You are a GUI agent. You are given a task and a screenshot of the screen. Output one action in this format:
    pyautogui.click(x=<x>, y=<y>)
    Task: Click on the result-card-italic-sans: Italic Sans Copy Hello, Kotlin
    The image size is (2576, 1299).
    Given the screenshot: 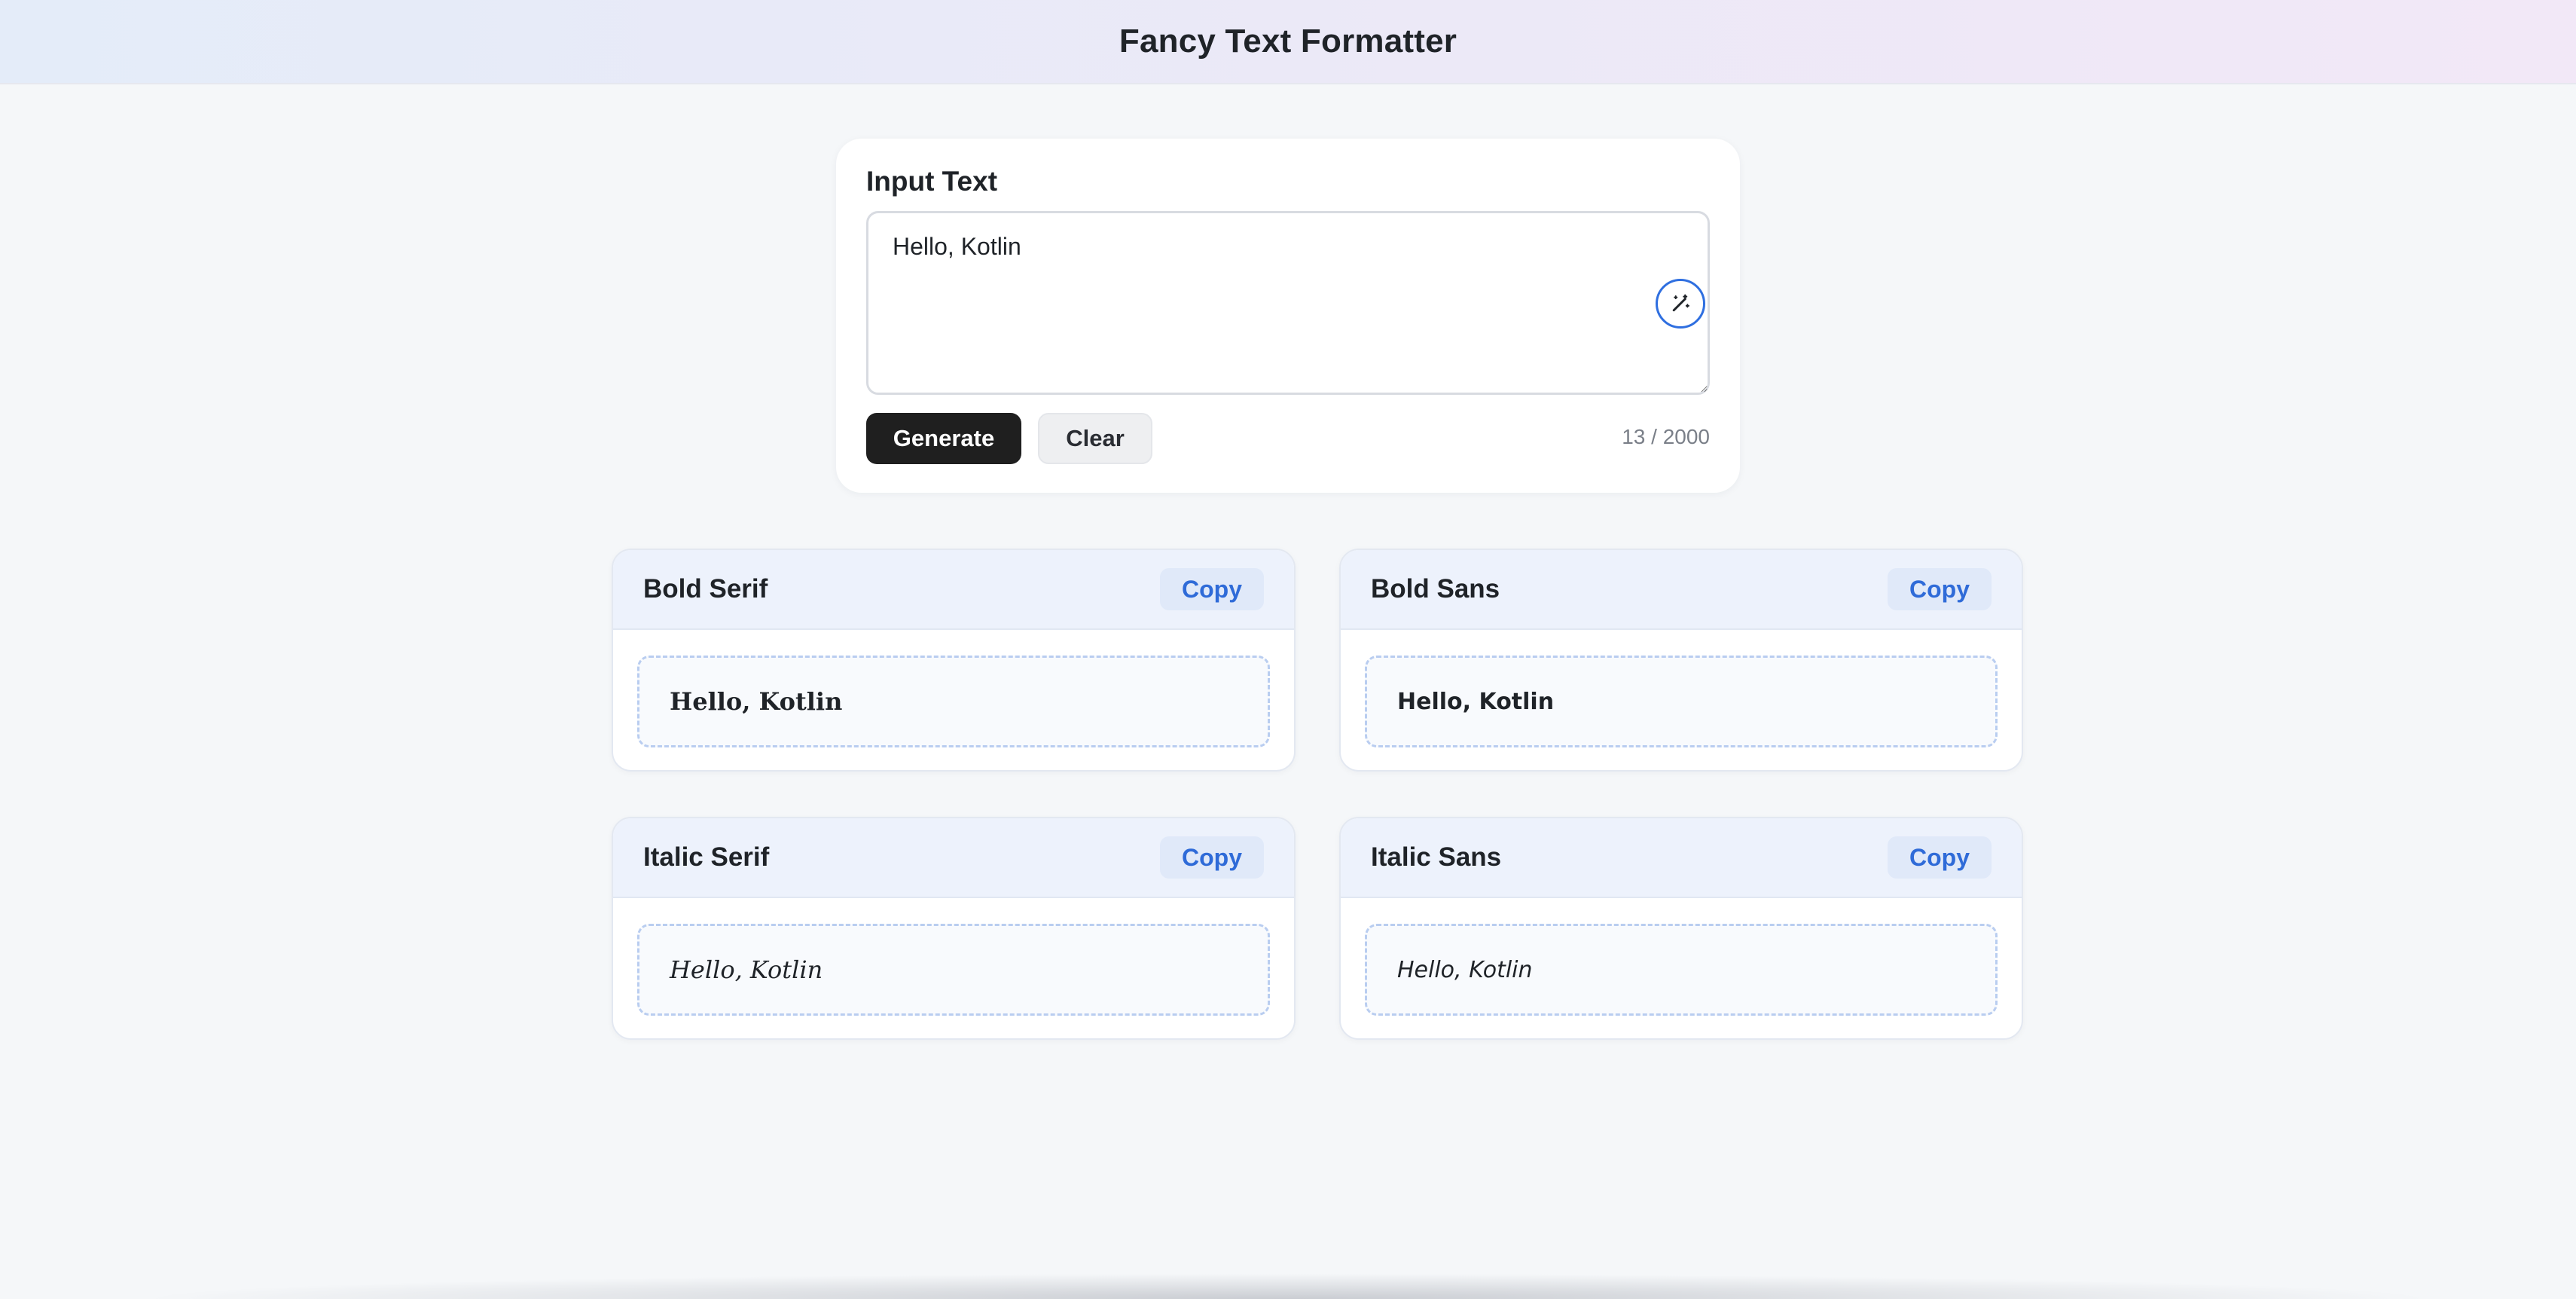 What is the action you would take?
    pyautogui.click(x=1681, y=929)
    